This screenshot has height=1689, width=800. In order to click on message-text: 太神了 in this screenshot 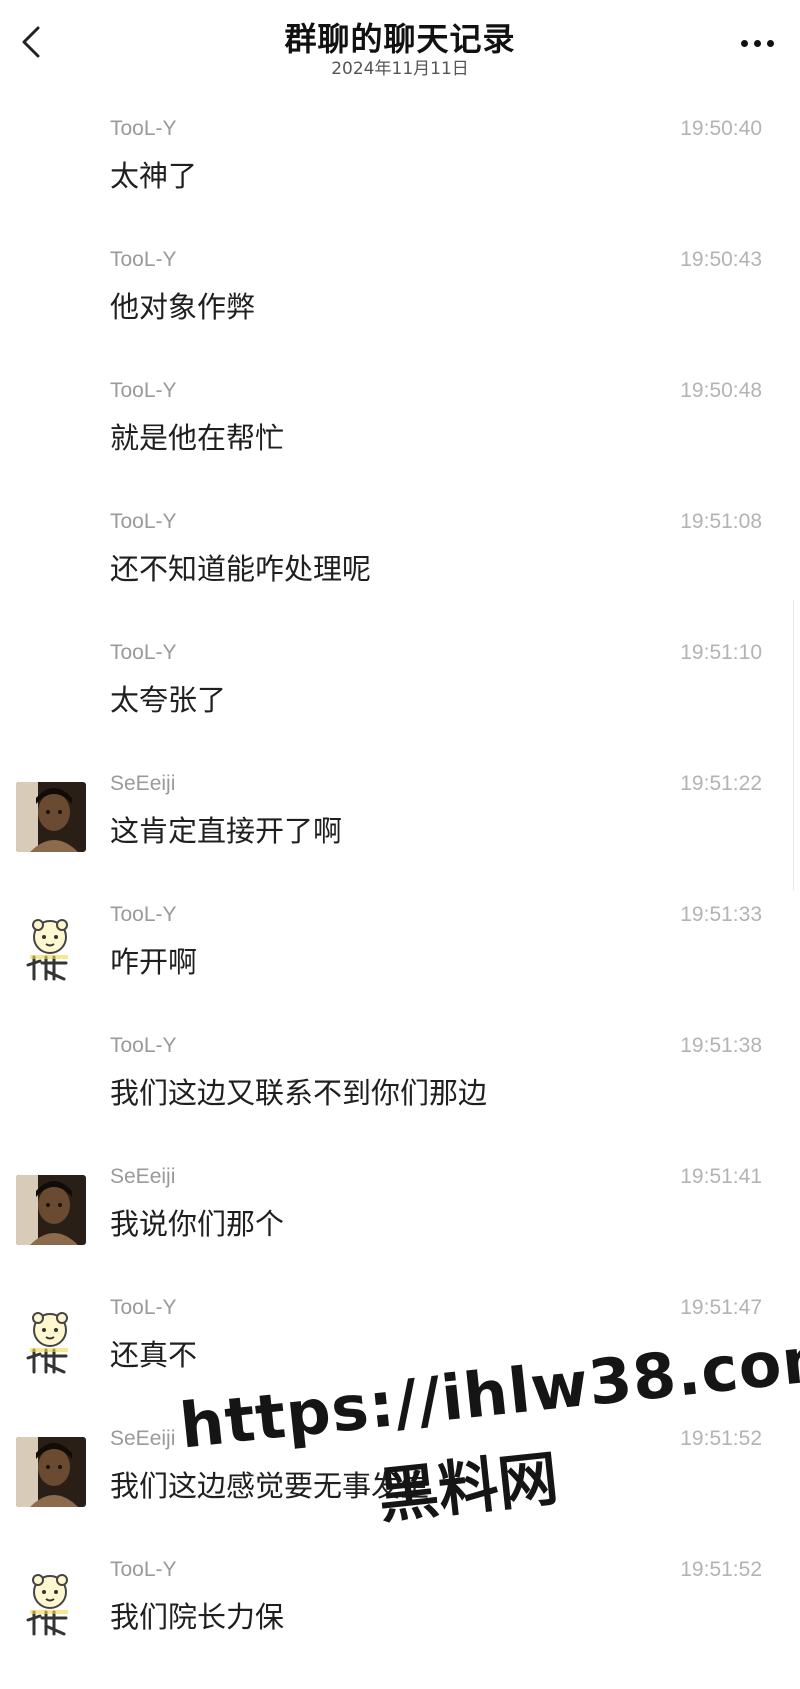, I will do `click(154, 176)`.